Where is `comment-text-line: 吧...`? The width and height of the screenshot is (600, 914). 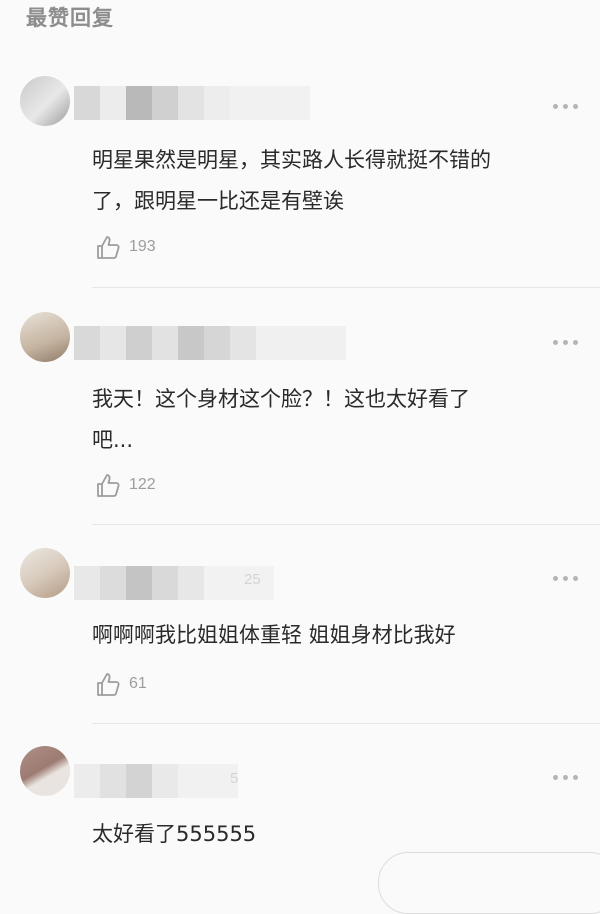
comment-text-line: 吧... is located at coordinates (113, 440).